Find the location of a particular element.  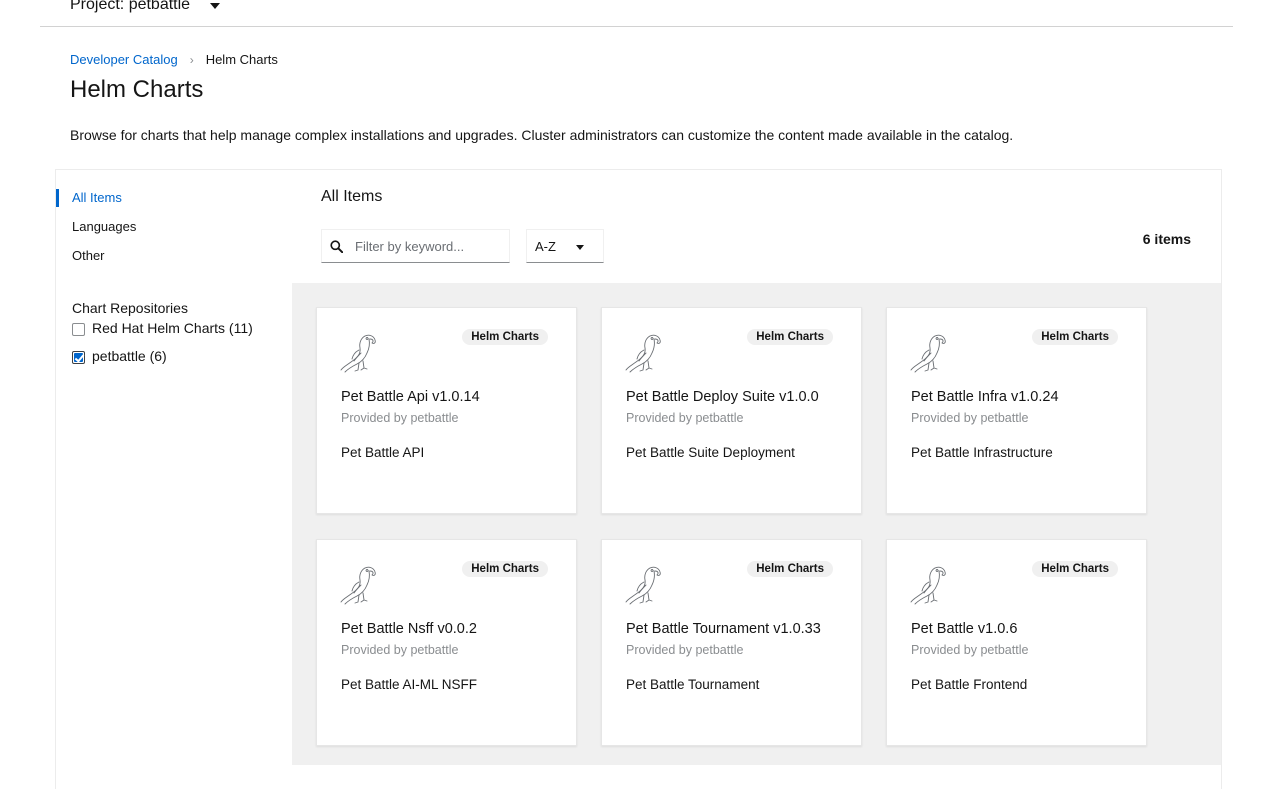

breadcrumb: Developer Catalog › Helm Charts is located at coordinates (174, 59).